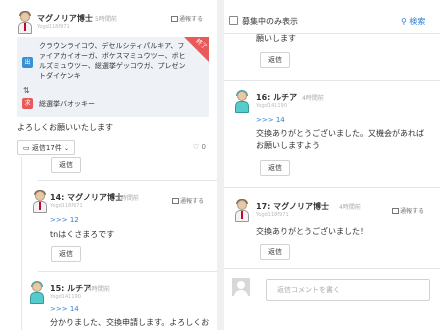 Image resolution: width=440 pixels, height=330 pixels. I want to click on replies-toggle-button: ▭ 返信17件 ⌄, so click(46, 147).